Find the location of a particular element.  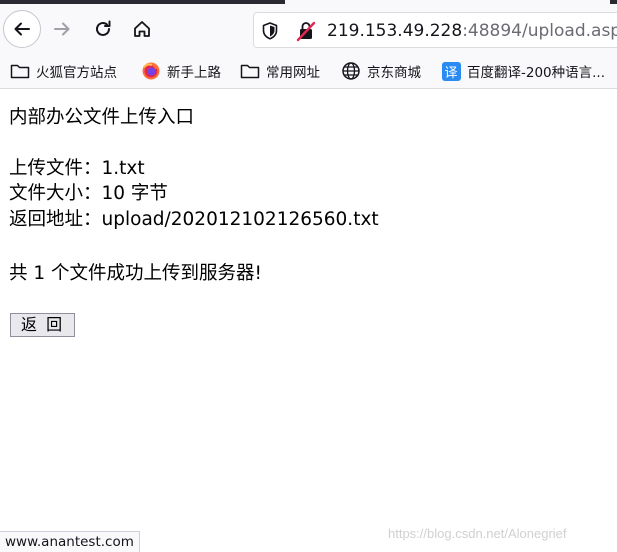

reload-button is located at coordinates (103, 29).